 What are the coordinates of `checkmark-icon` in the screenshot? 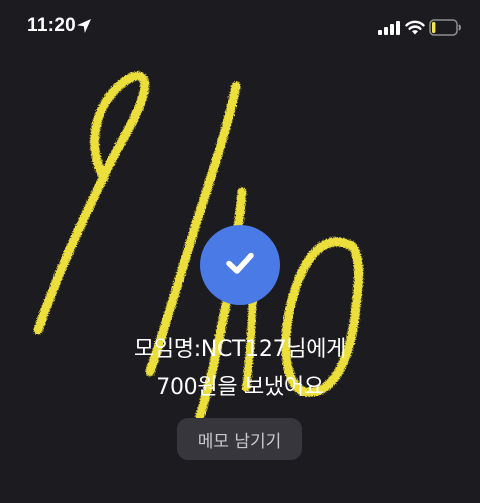 It's located at (240, 265).